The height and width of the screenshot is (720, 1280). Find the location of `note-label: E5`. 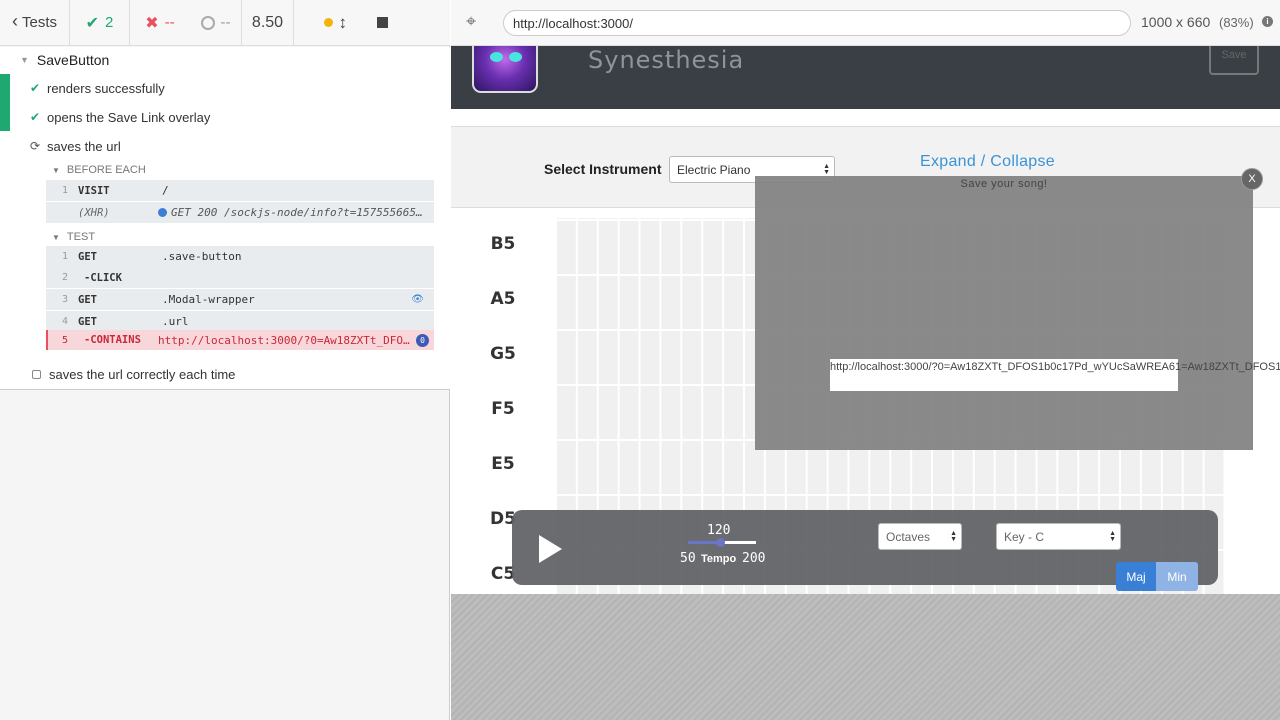

note-label: E5 is located at coordinates (503, 464).